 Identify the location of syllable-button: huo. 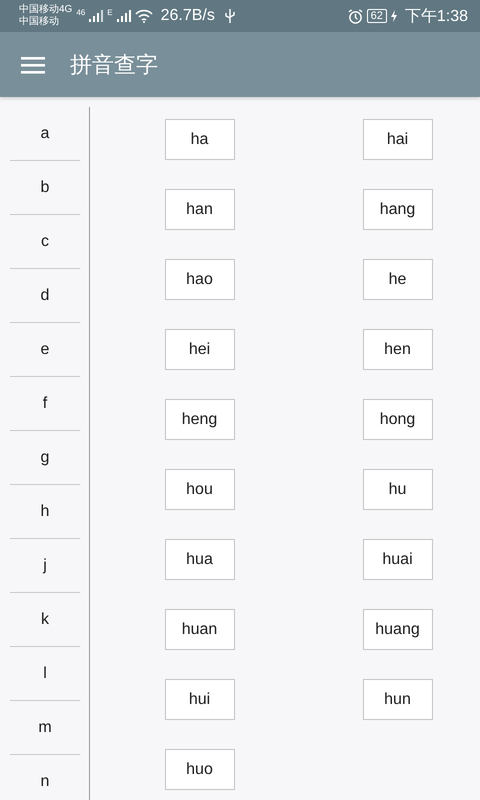
(199, 769).